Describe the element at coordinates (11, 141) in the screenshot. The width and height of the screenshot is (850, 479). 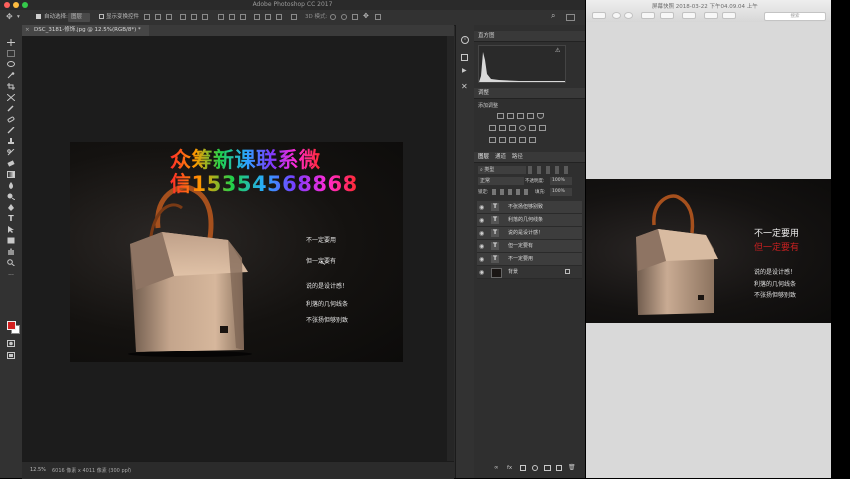
I see `clone-stamp-tool-icon` at that location.